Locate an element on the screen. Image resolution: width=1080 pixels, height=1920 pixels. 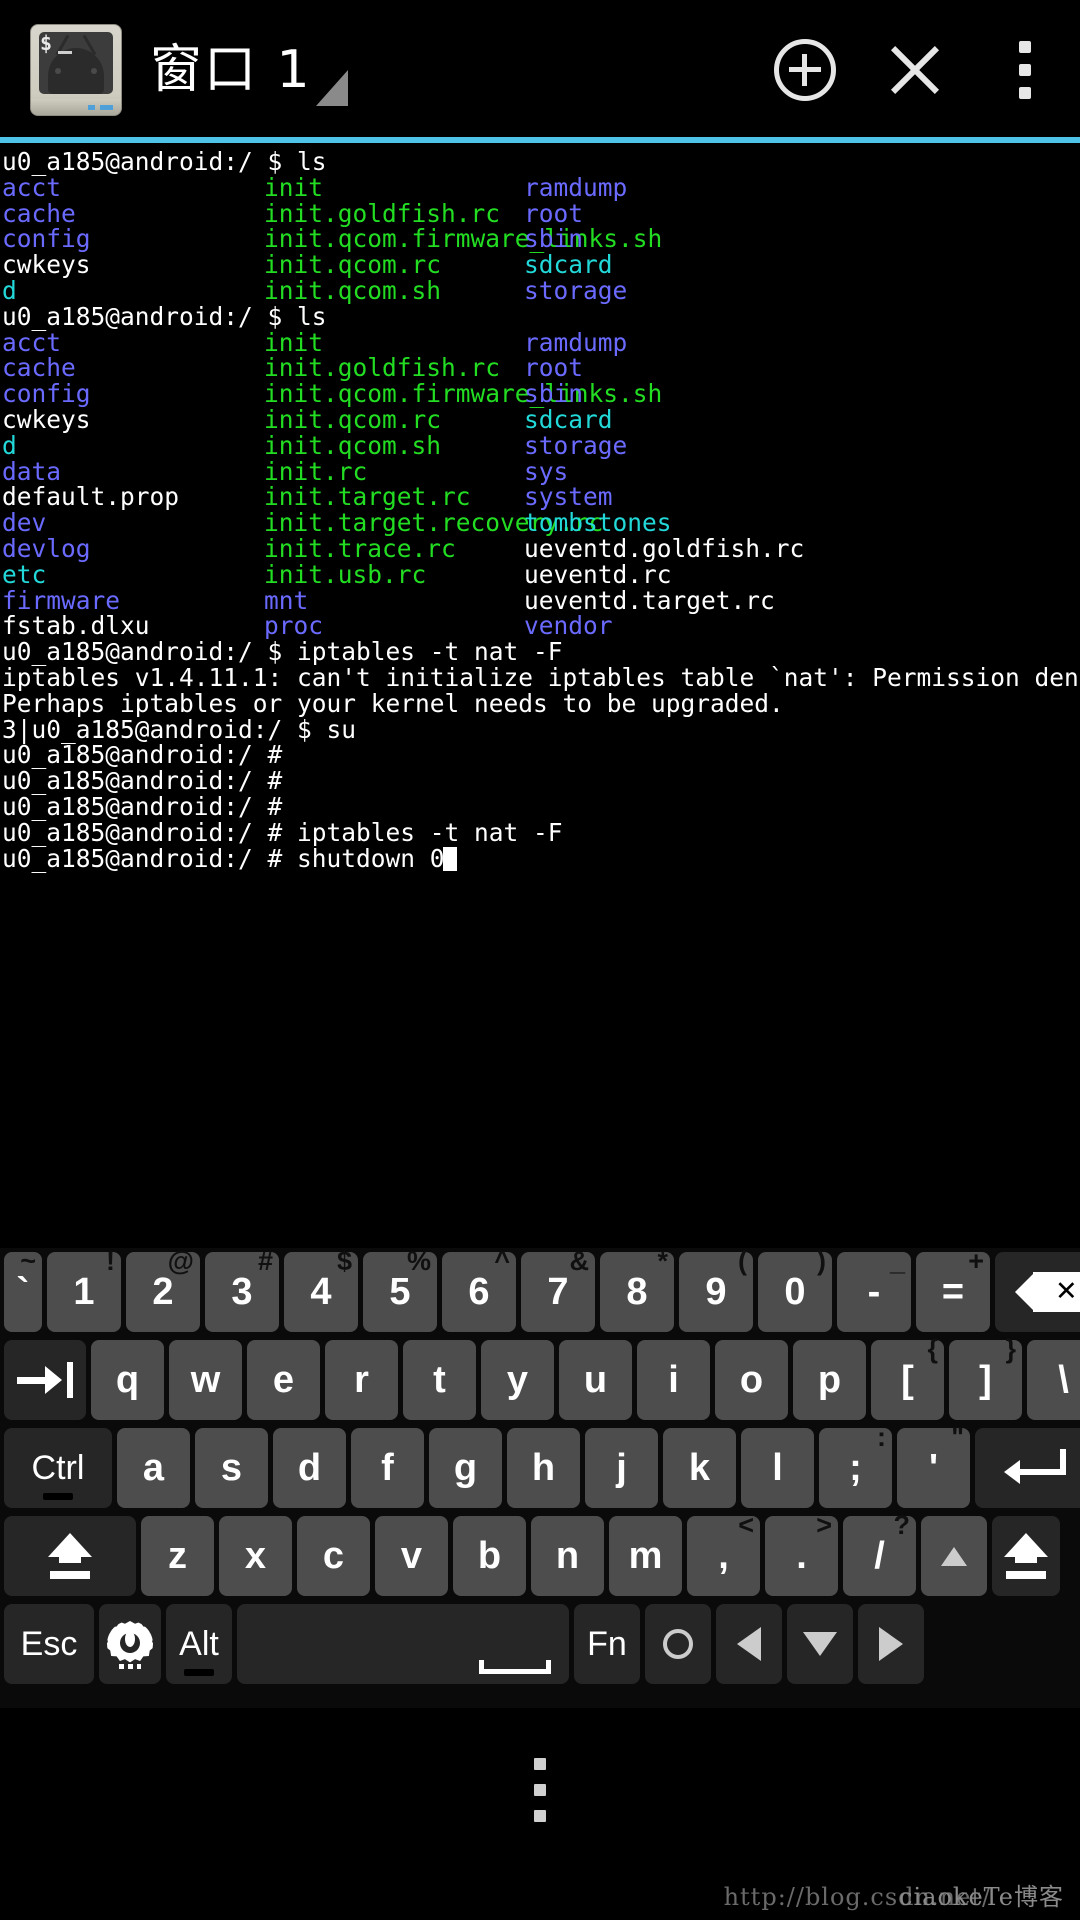
key-3: 3 # is located at coordinates (242, 1290).